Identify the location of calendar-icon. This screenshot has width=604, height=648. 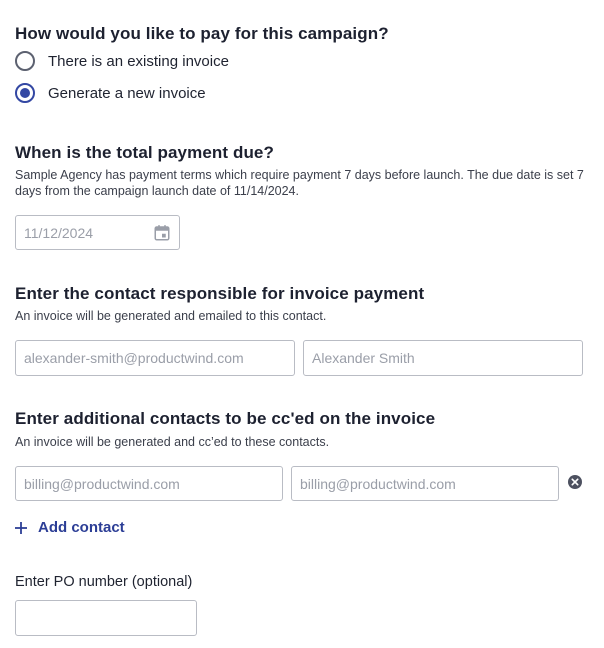
(162, 233).